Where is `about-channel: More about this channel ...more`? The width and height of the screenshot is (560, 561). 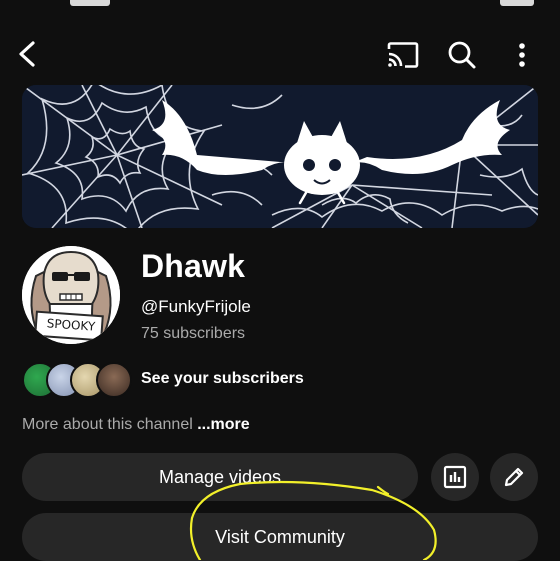
about-channel: More about this channel ...more is located at coordinates (136, 425).